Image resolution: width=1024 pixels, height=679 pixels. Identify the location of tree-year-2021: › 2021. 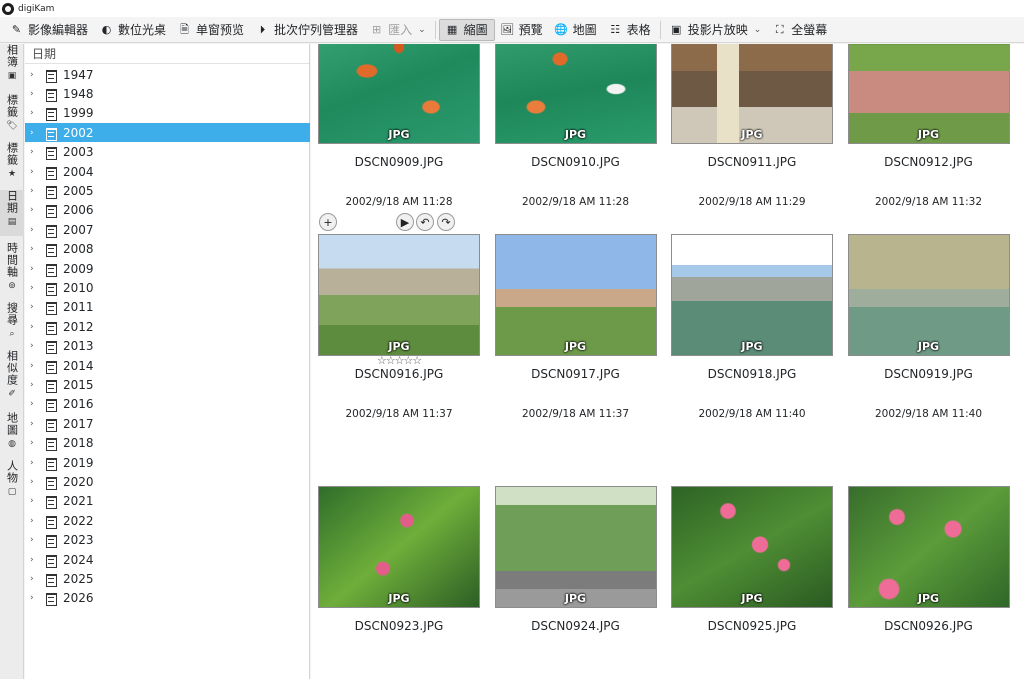
(167, 501).